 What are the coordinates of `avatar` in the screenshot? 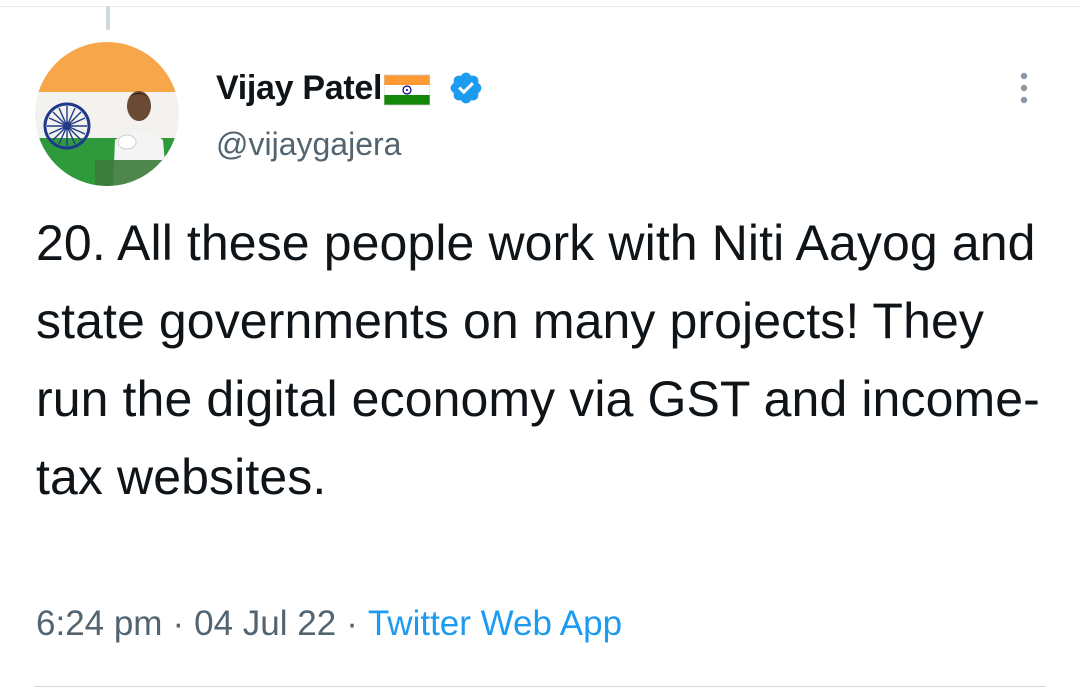 It's located at (107, 114).